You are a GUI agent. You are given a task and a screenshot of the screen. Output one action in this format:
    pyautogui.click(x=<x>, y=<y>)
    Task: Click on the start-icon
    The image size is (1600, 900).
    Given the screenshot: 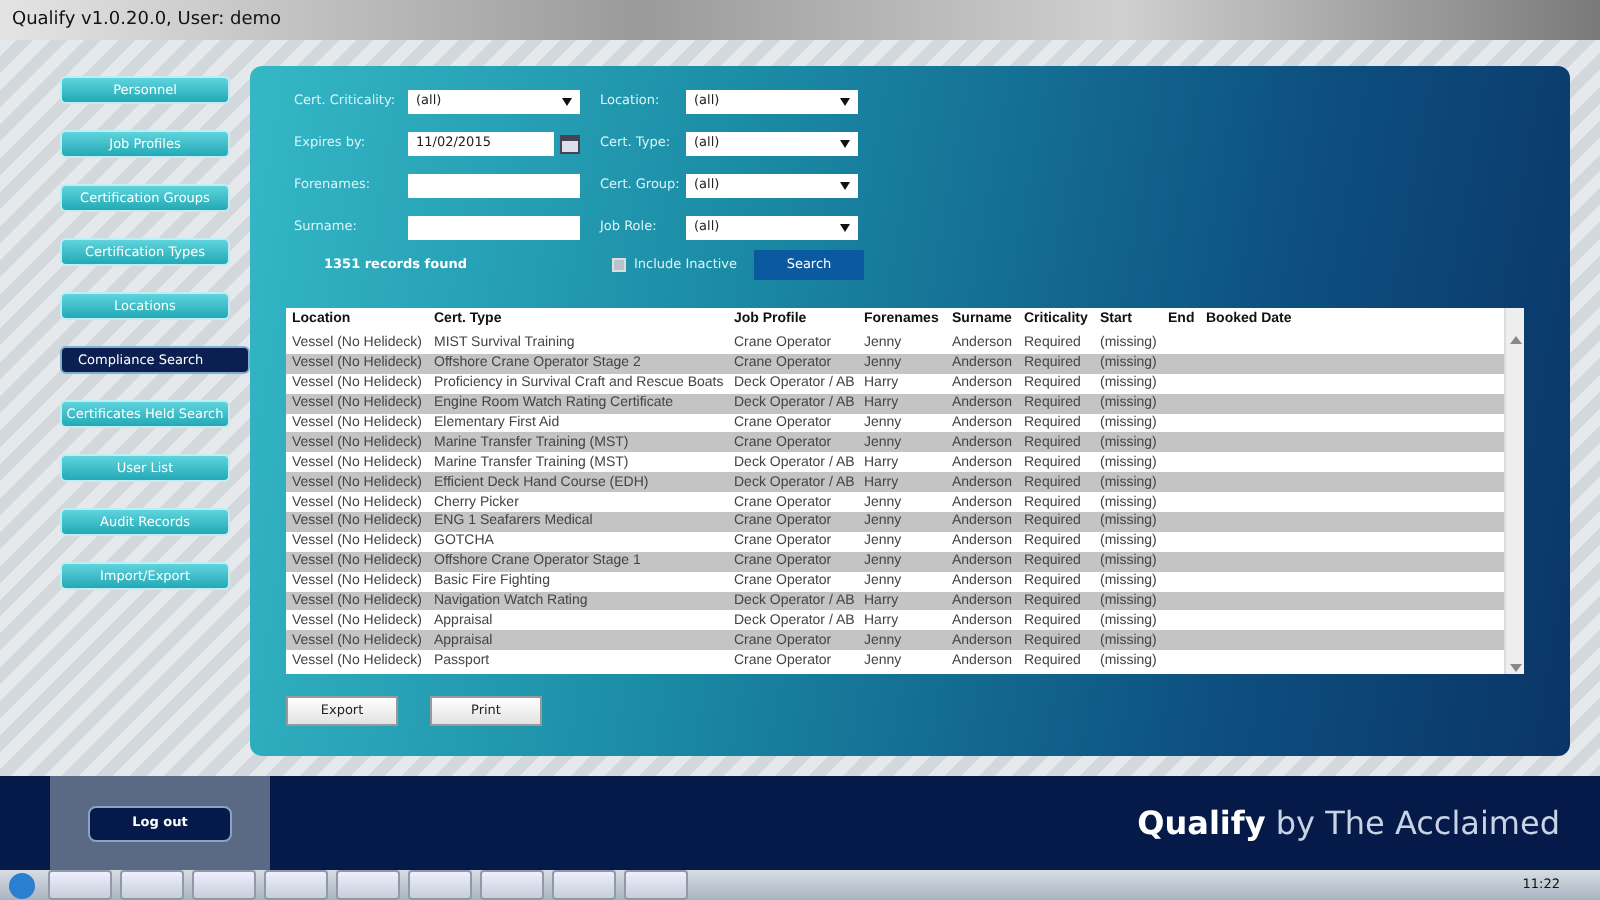 What is the action you would take?
    pyautogui.click(x=22, y=885)
    